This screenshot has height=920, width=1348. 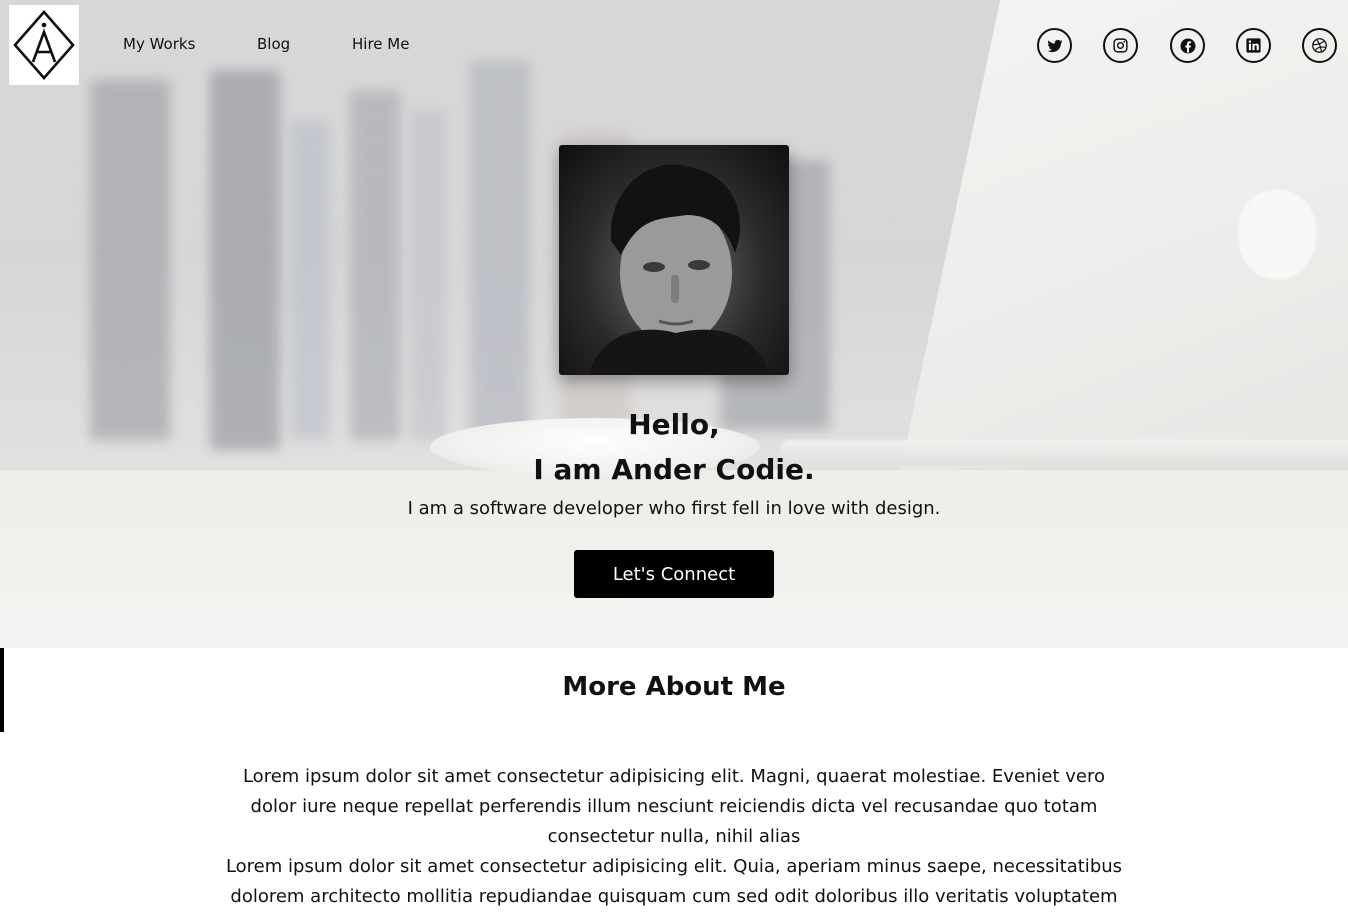 What do you see at coordinates (1319, 45) in the screenshot?
I see `dribbble-icon` at bounding box center [1319, 45].